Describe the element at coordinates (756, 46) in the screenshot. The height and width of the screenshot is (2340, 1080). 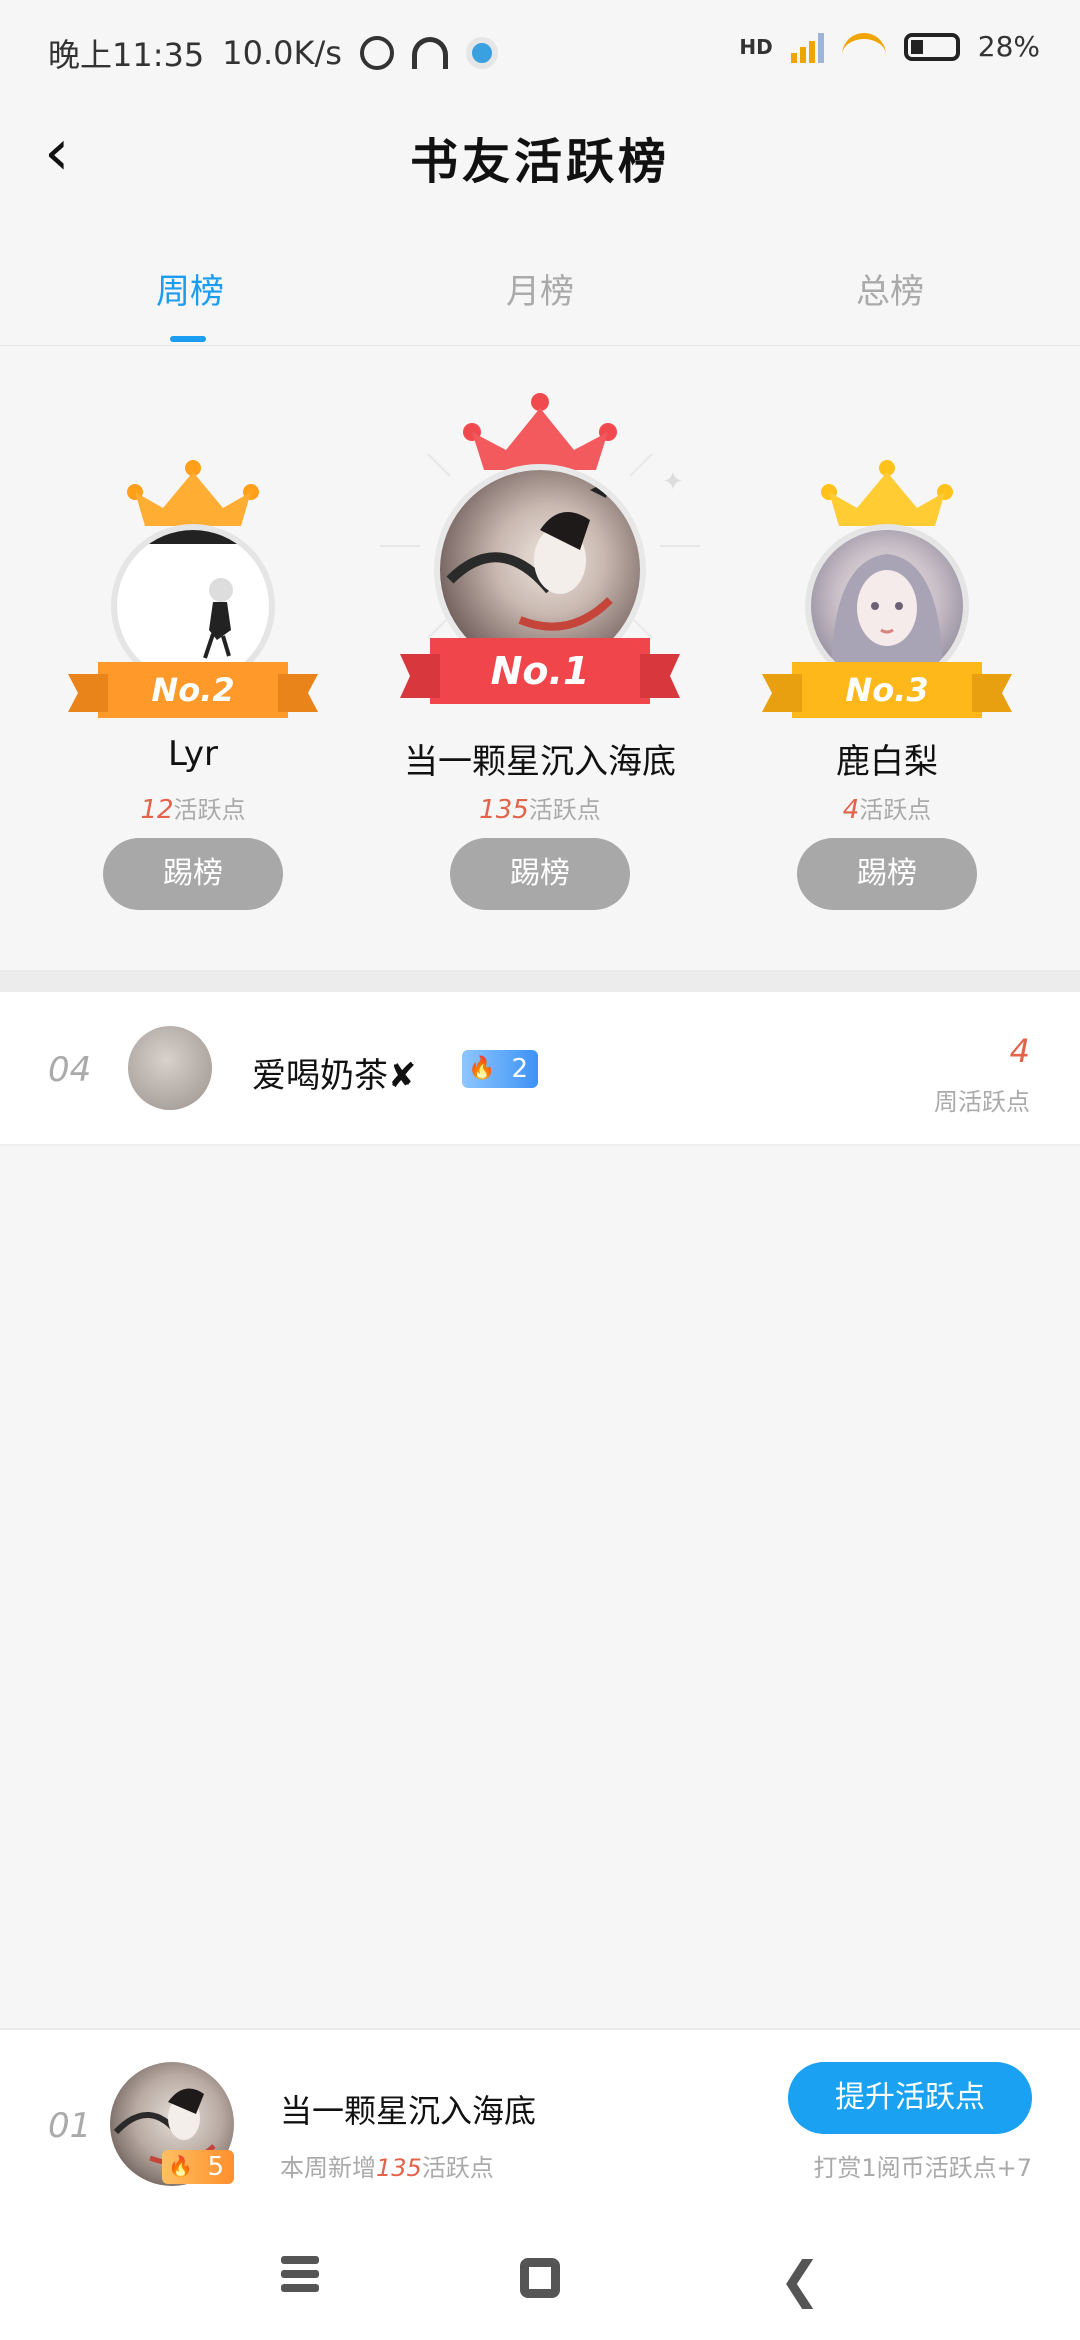
I see `network-type: HD` at that location.